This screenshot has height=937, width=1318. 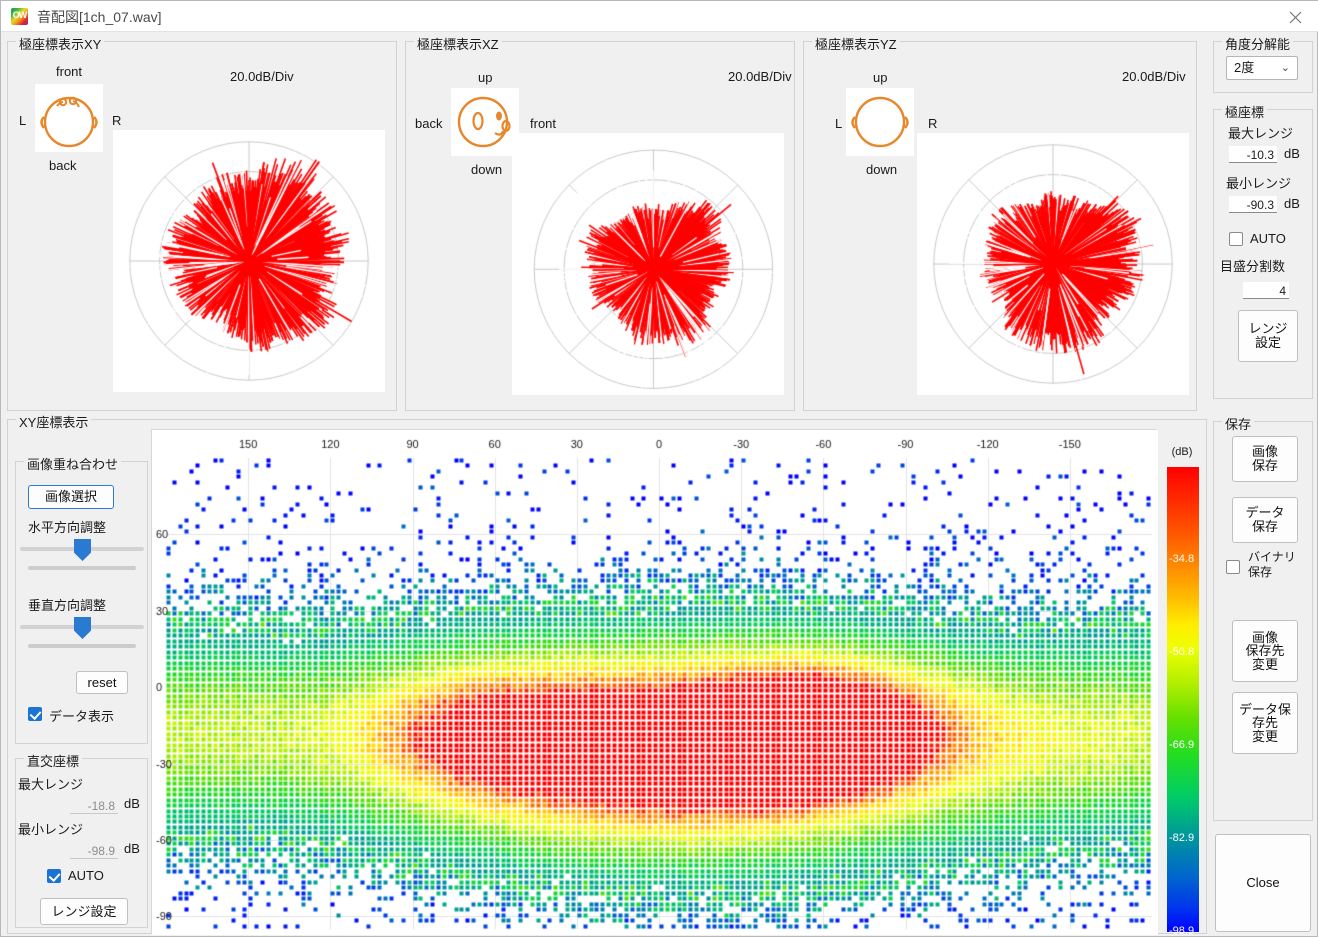 What do you see at coordinates (1263, 883) in the screenshot?
I see `close-button: Close` at bounding box center [1263, 883].